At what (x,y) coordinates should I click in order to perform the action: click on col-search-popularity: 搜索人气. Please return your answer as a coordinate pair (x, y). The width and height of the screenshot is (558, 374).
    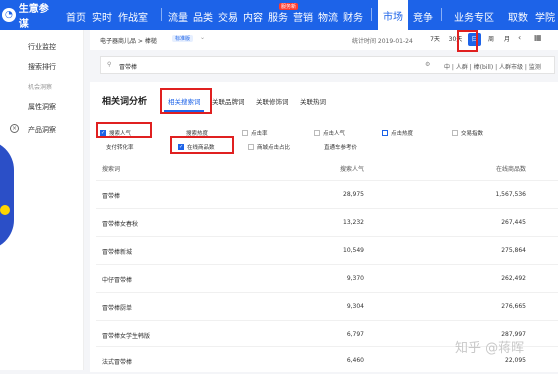
    Looking at the image, I should click on (346, 168).